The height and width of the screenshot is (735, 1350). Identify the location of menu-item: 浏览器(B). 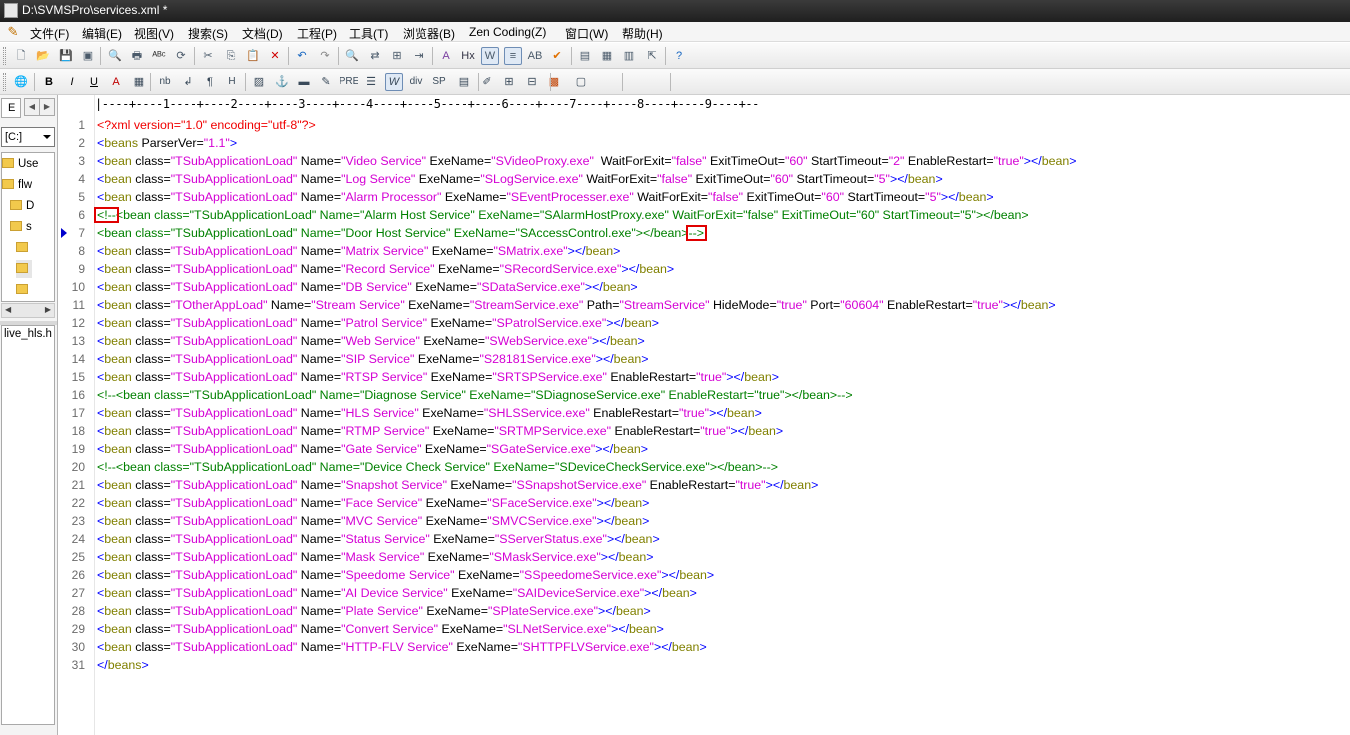
(429, 33).